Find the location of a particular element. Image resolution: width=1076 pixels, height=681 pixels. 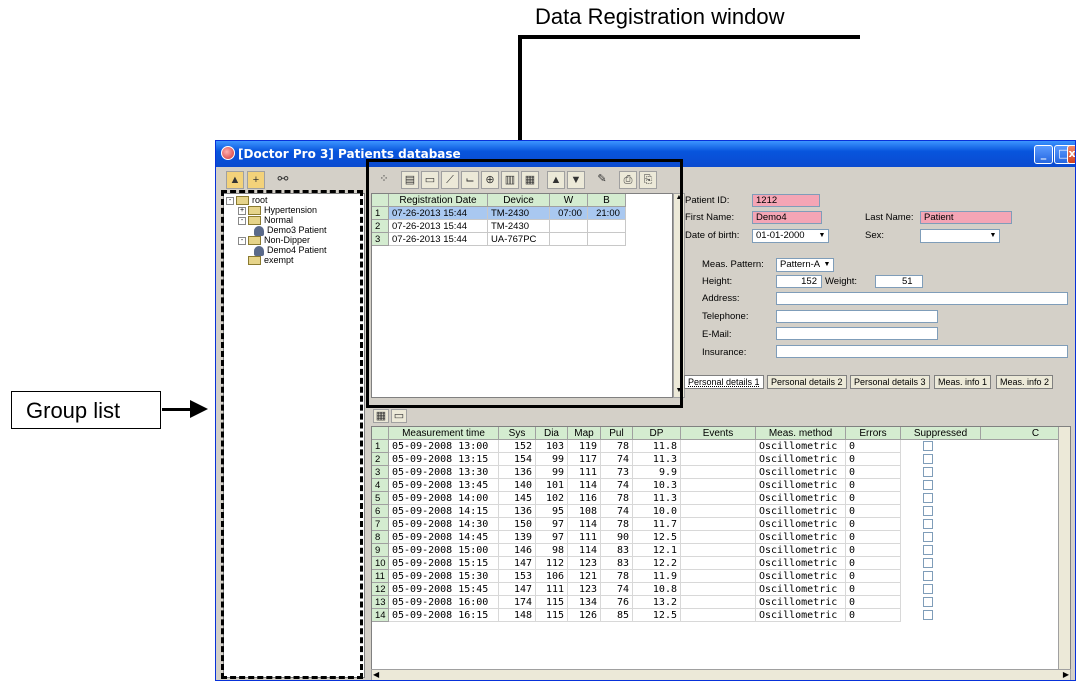

column-header: Suppressed is located at coordinates (941, 433).